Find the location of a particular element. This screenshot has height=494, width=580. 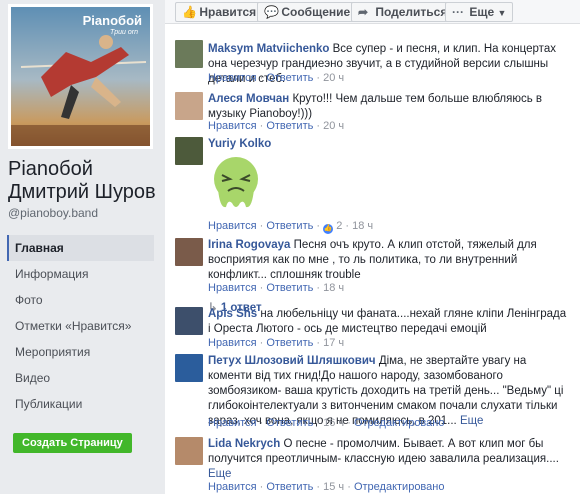

nav-item-videos: Видео is located at coordinates (80, 378).